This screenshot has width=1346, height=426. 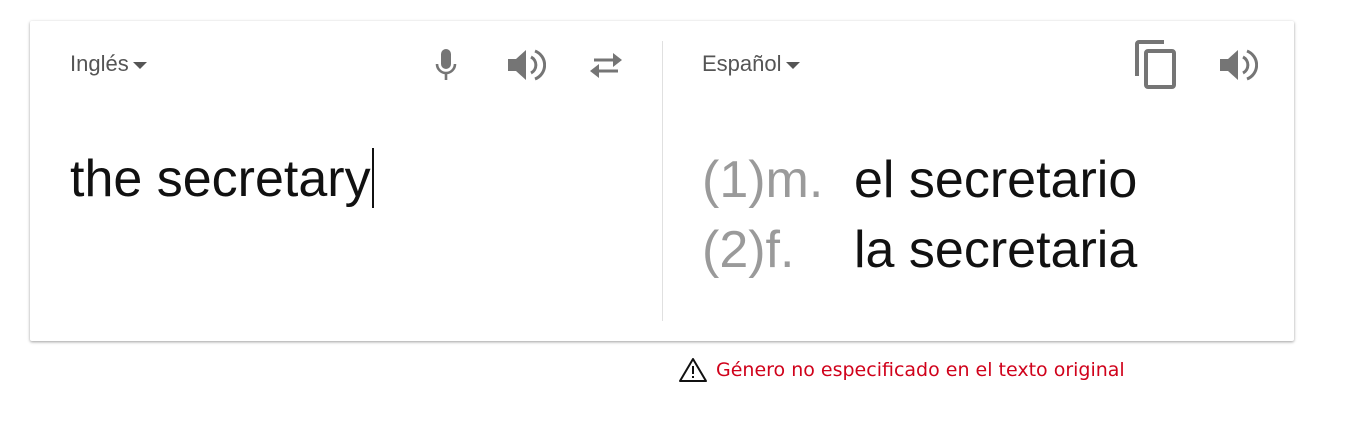 I want to click on gender-tag: (1)m., so click(x=763, y=180).